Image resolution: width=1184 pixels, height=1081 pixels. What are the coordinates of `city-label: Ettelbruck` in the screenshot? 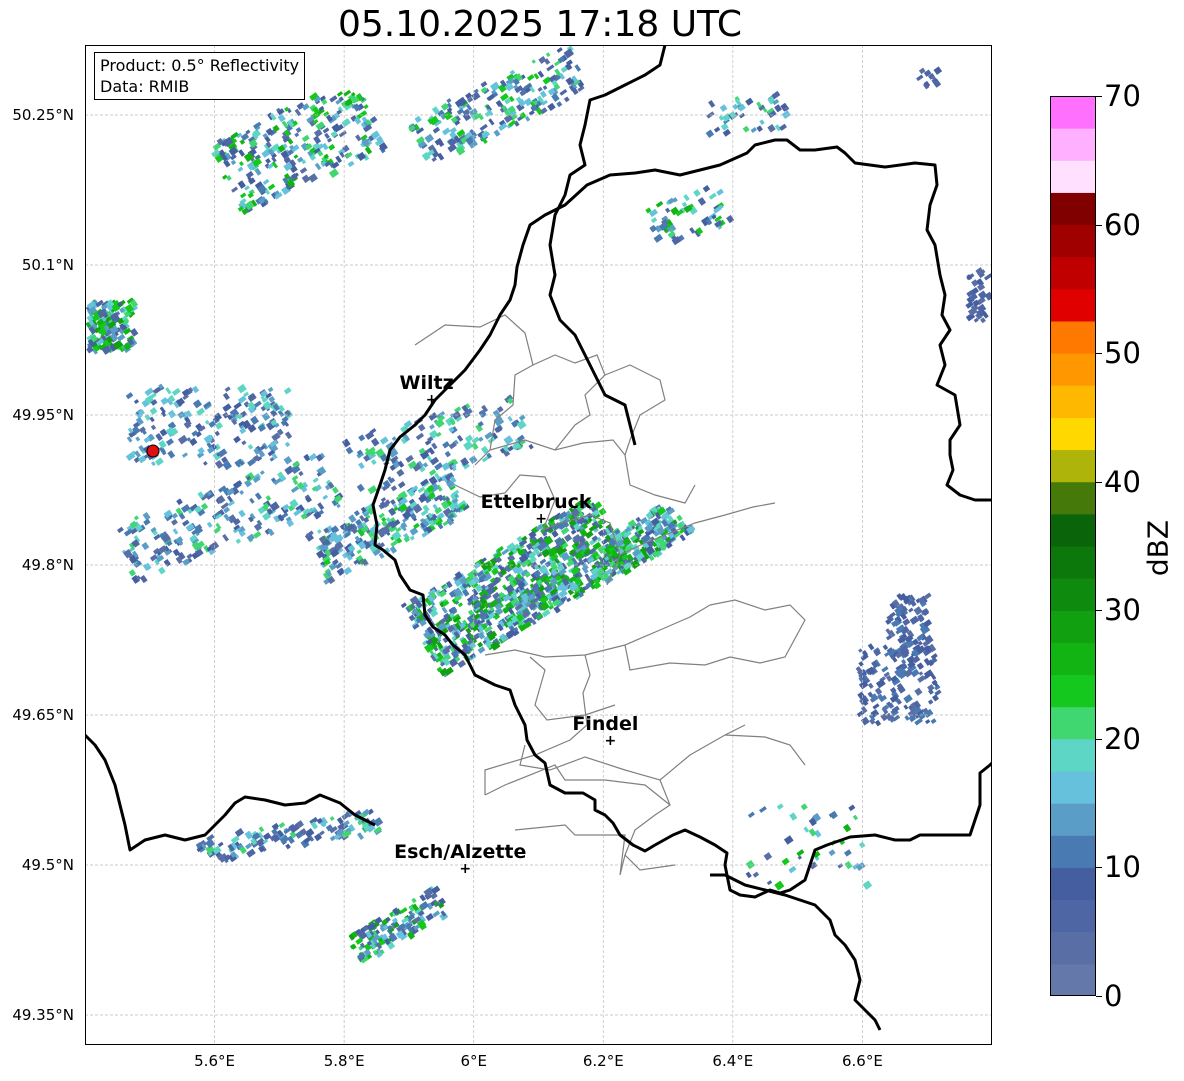 It's located at (536, 502).